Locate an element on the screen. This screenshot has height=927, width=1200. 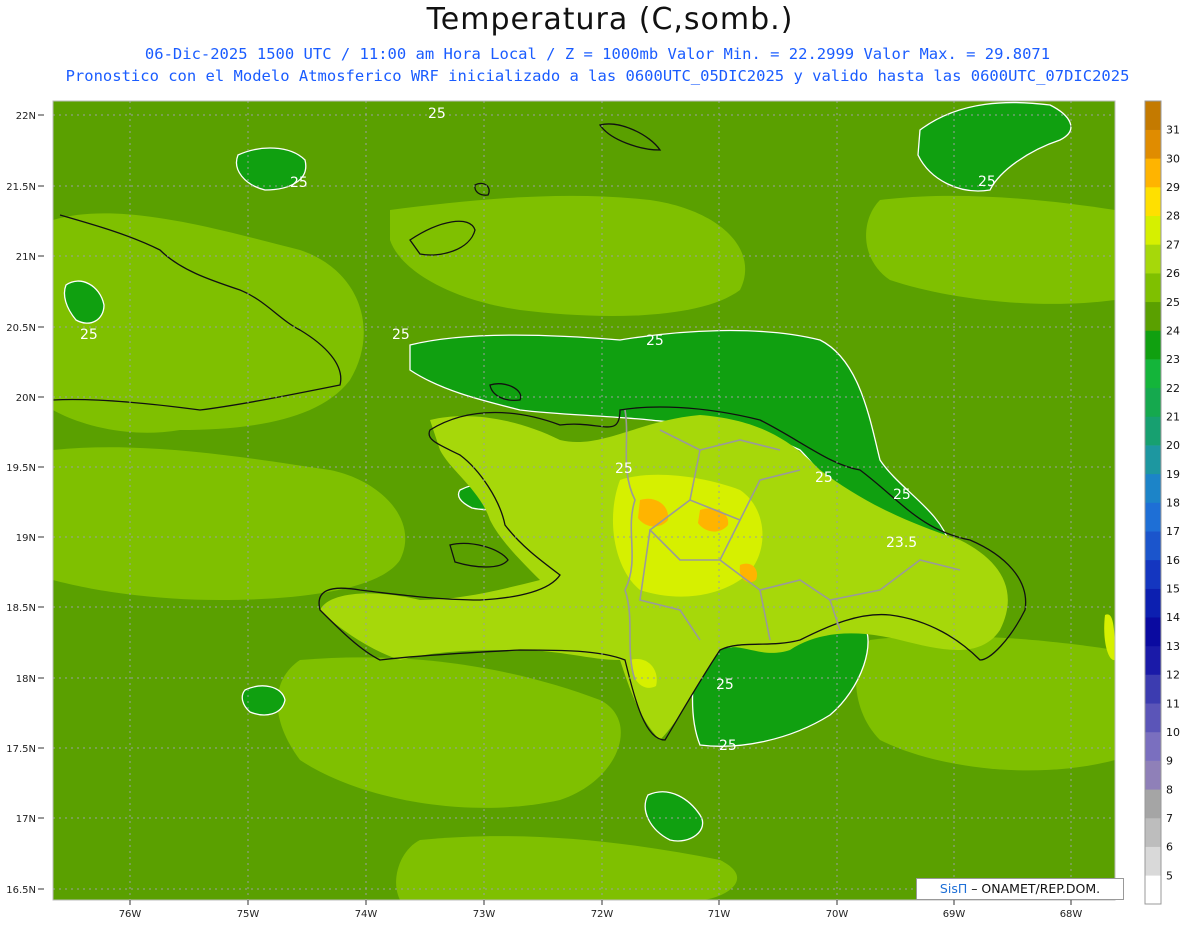
lon-label: 71W is located at coordinates (719, 914).